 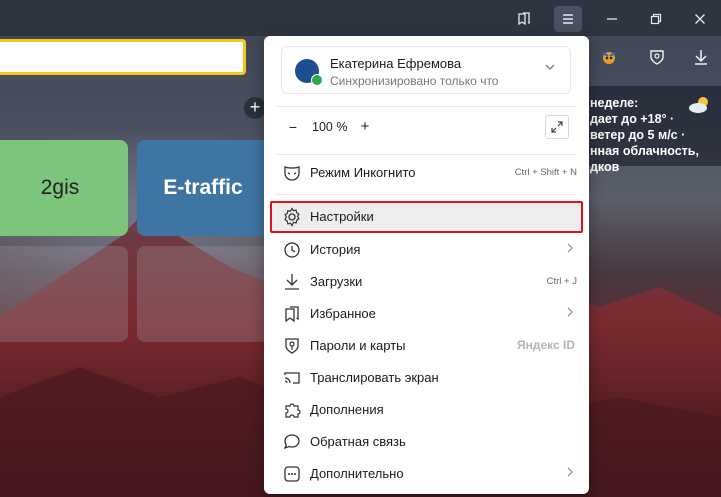 I want to click on extension-button, so click(x=609, y=57).